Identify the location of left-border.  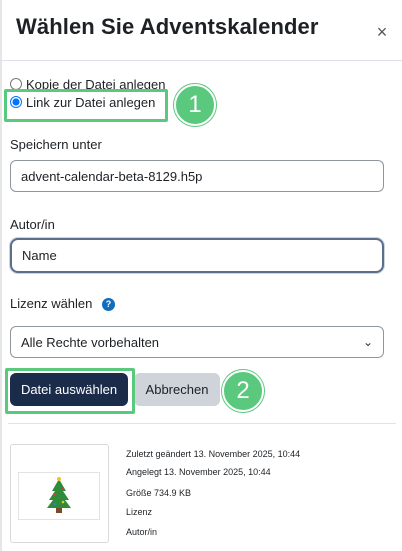
(1, 275).